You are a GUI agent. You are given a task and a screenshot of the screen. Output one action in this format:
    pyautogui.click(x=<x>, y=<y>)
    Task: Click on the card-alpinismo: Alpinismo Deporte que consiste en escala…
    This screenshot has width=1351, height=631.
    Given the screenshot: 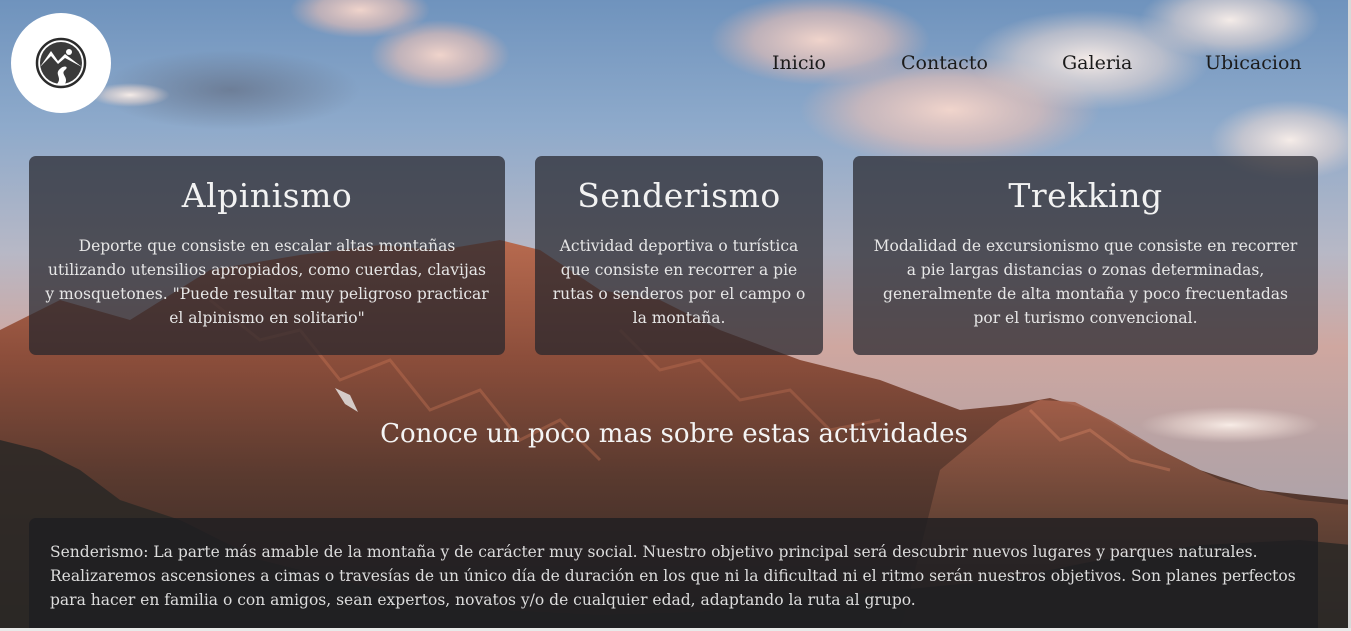 What is the action you would take?
    pyautogui.click(x=267, y=255)
    